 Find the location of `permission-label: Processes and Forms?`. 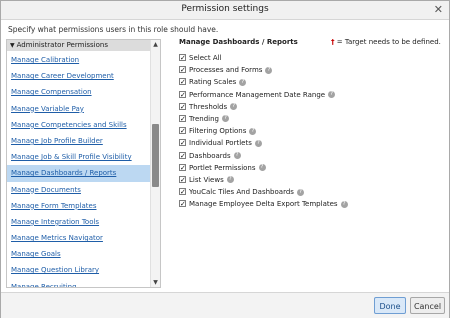

permission-label: Processes and Forms? is located at coordinates (231, 70).